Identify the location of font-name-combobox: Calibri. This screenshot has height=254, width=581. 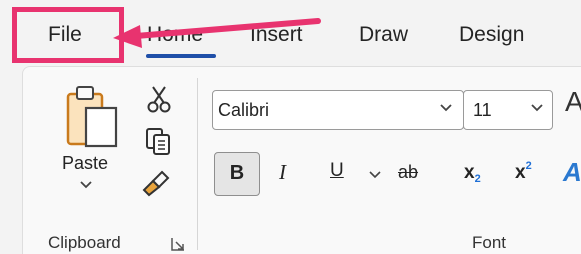
(338, 110).